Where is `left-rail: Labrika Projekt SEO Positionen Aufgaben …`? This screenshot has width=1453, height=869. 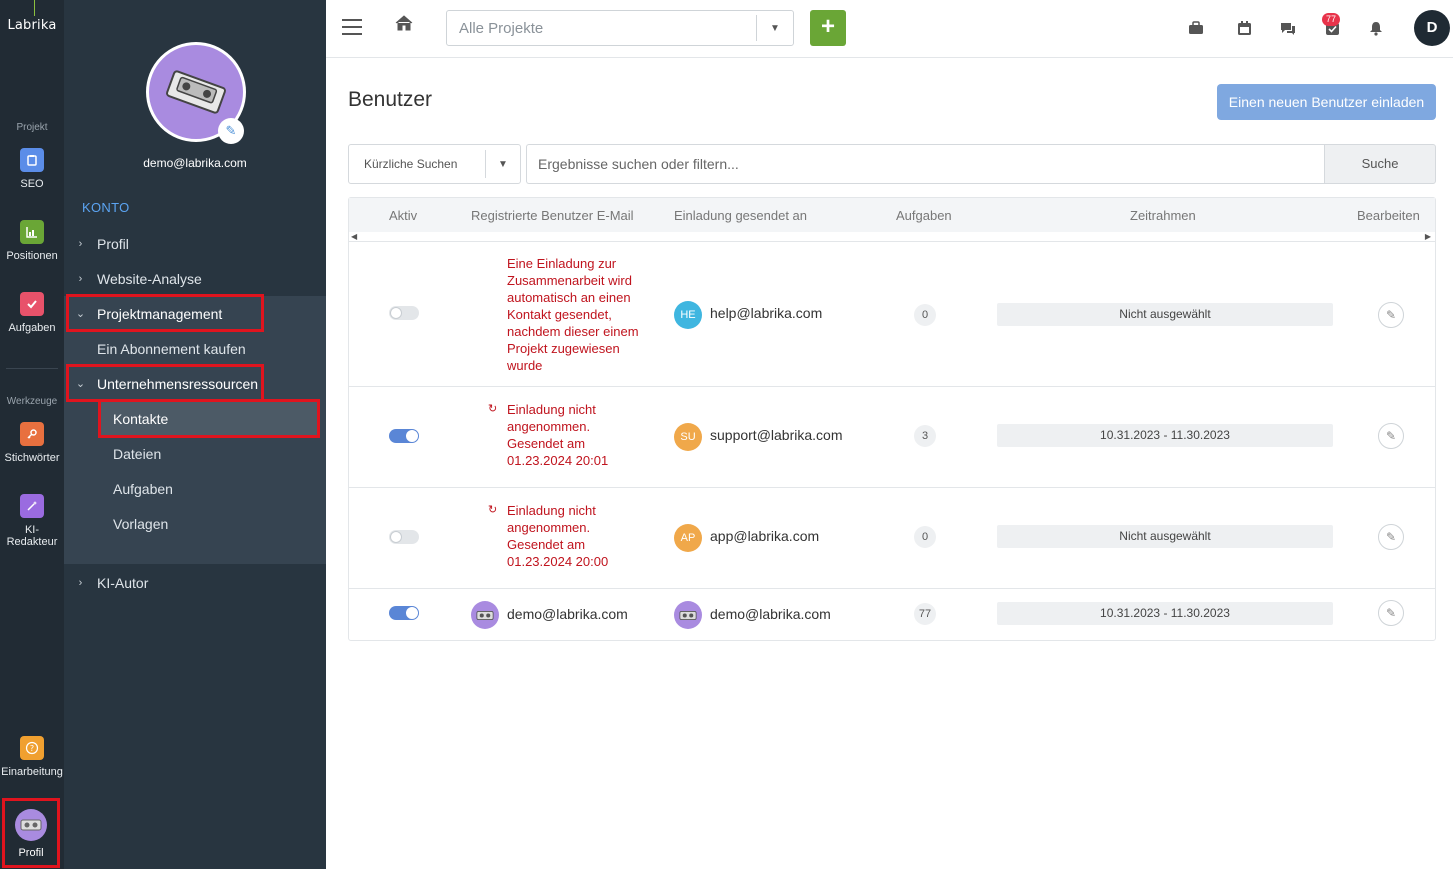
left-rail: Labrika Projekt SEO Positionen Aufgaben … is located at coordinates (32, 434).